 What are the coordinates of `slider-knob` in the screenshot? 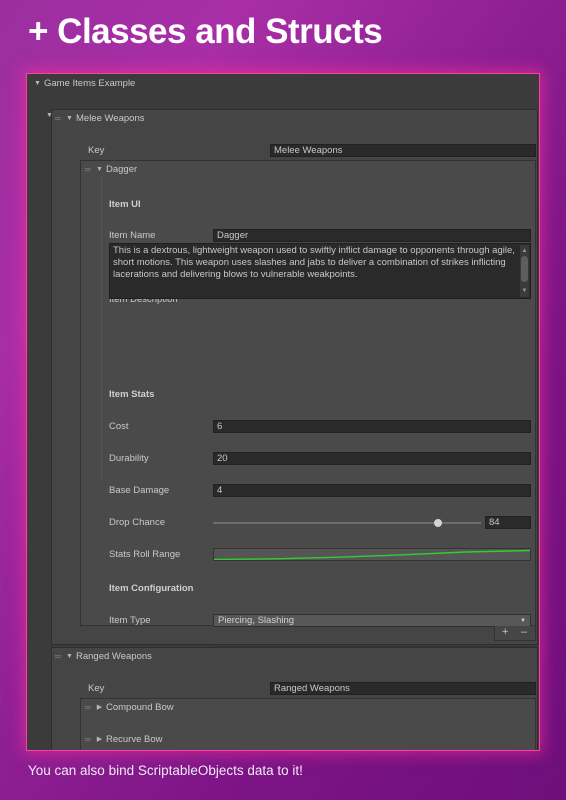 It's located at (438, 523).